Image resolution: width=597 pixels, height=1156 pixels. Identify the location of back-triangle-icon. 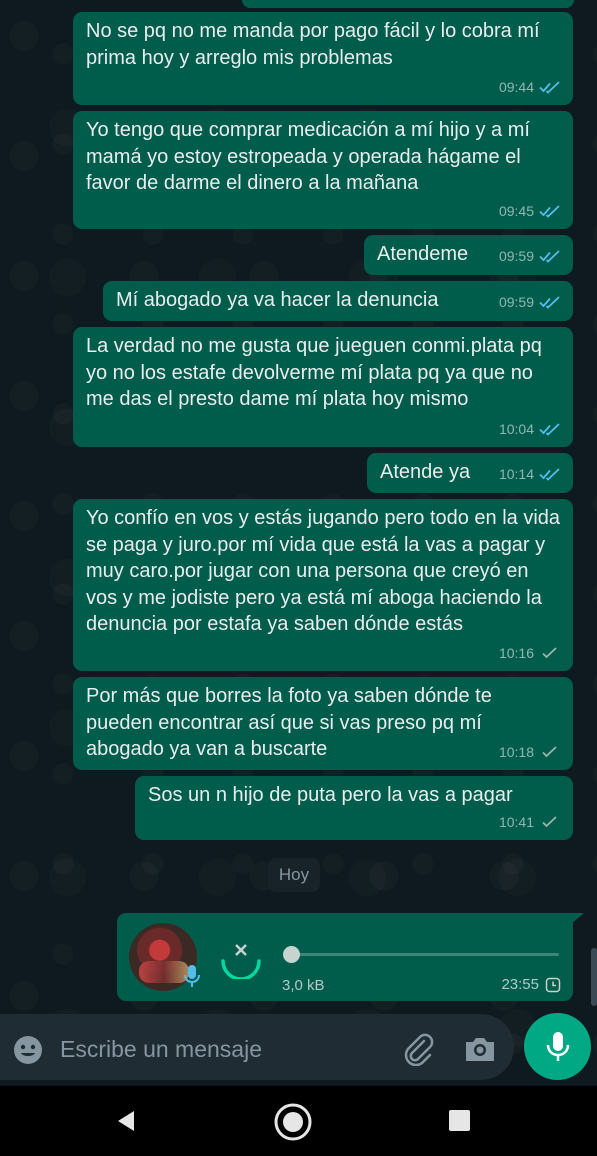
(126, 1121).